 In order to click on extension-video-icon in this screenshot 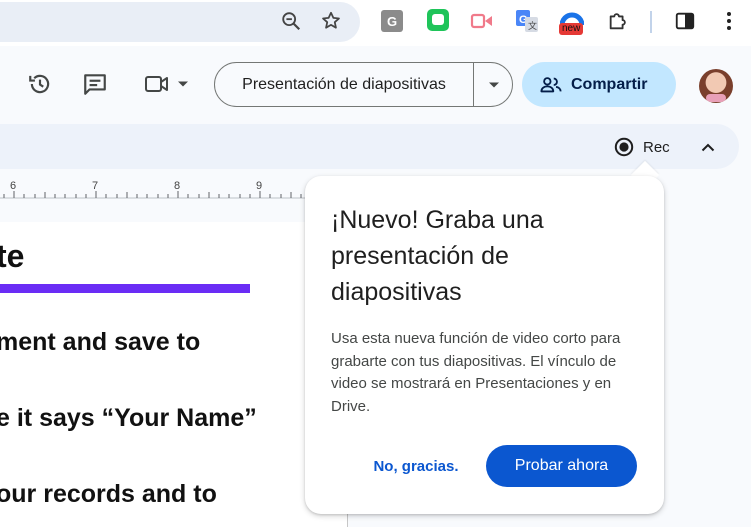, I will do `click(482, 21)`.